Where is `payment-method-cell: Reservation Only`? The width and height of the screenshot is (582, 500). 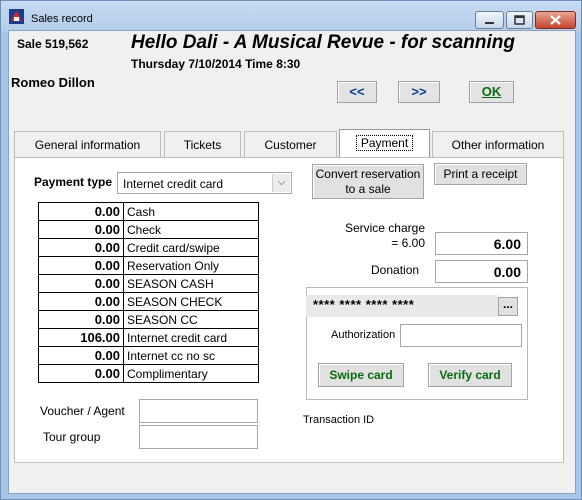 payment-method-cell: Reservation Only is located at coordinates (191, 265).